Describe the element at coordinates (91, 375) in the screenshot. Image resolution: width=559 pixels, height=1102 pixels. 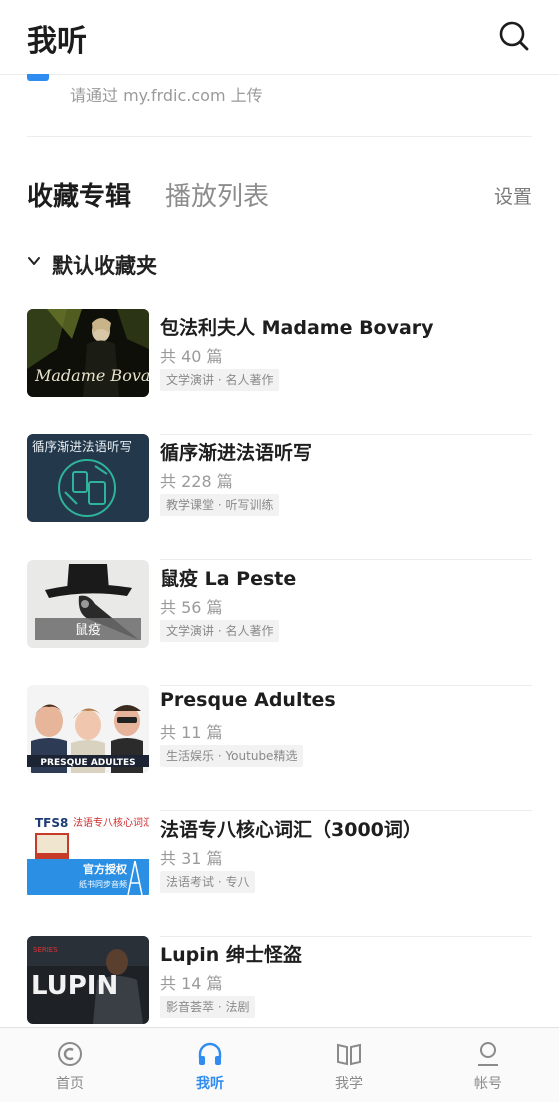
I see `cover-text: Madame Bovary` at that location.